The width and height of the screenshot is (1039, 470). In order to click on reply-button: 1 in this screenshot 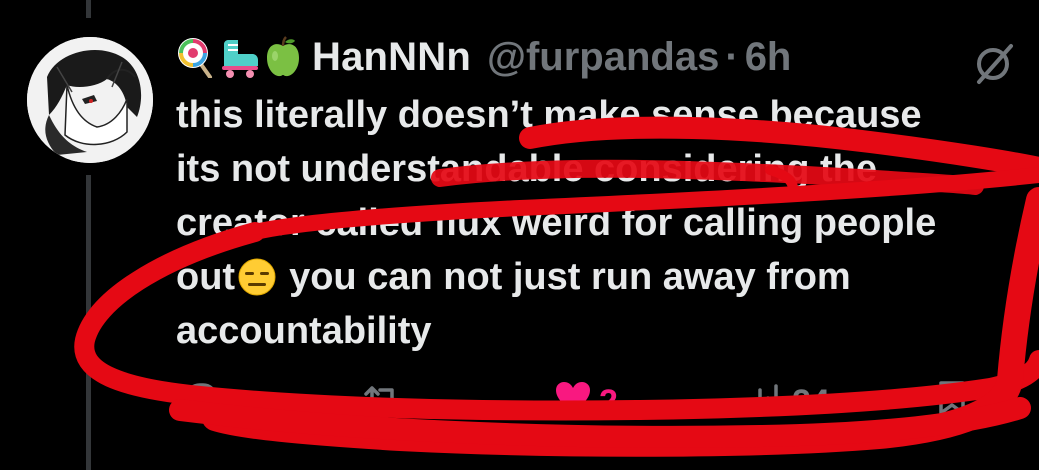, I will do `click(212, 402)`.